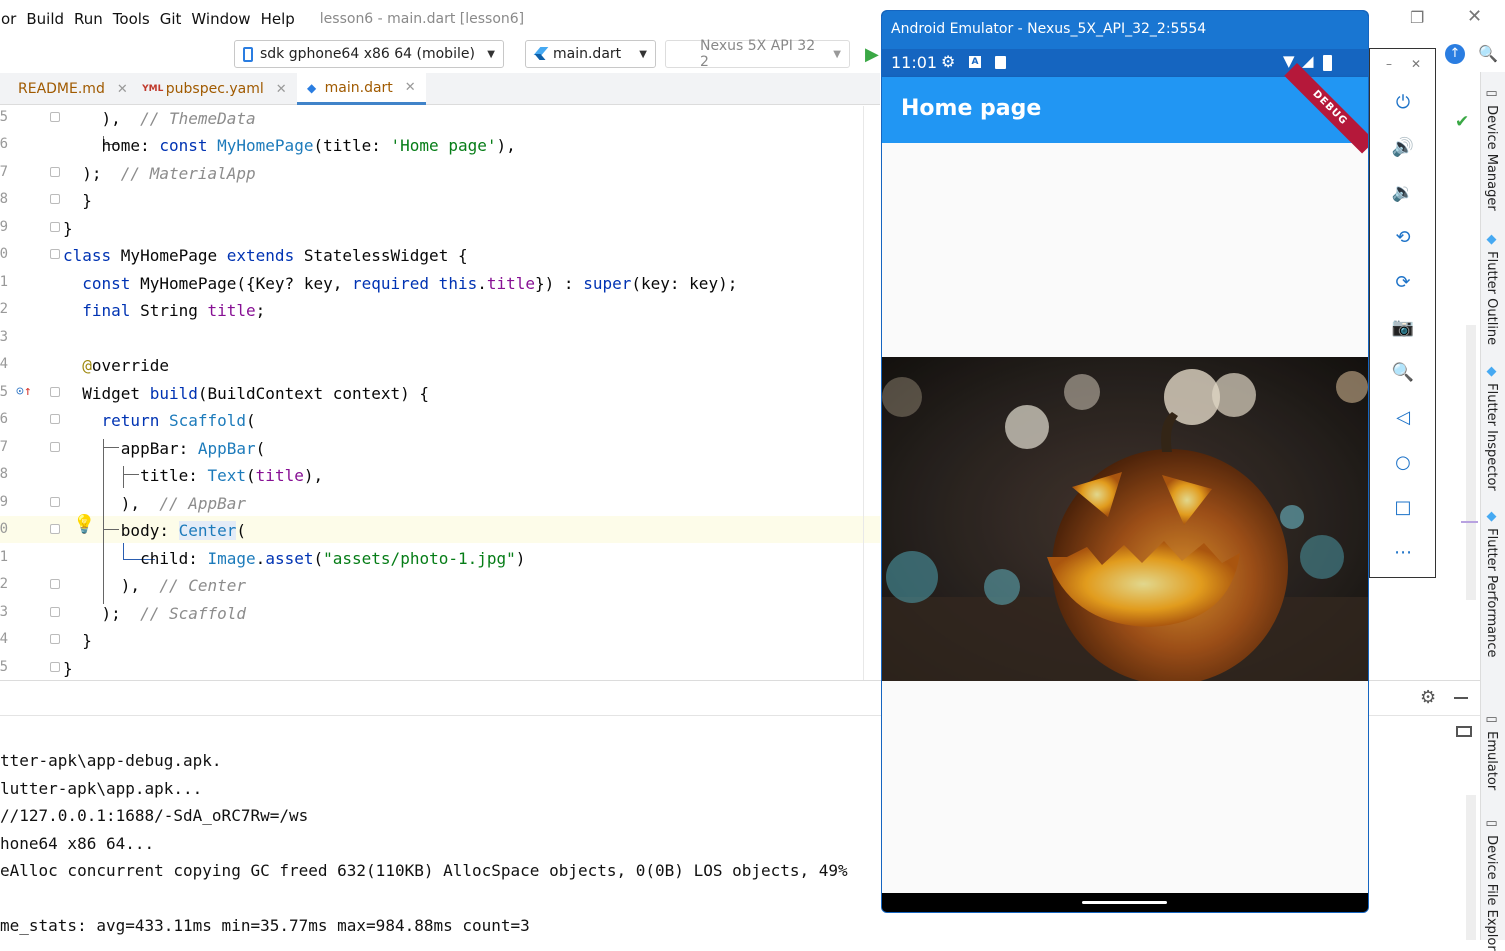  I want to click on tab-readme: README.md ✕, so click(69, 89).